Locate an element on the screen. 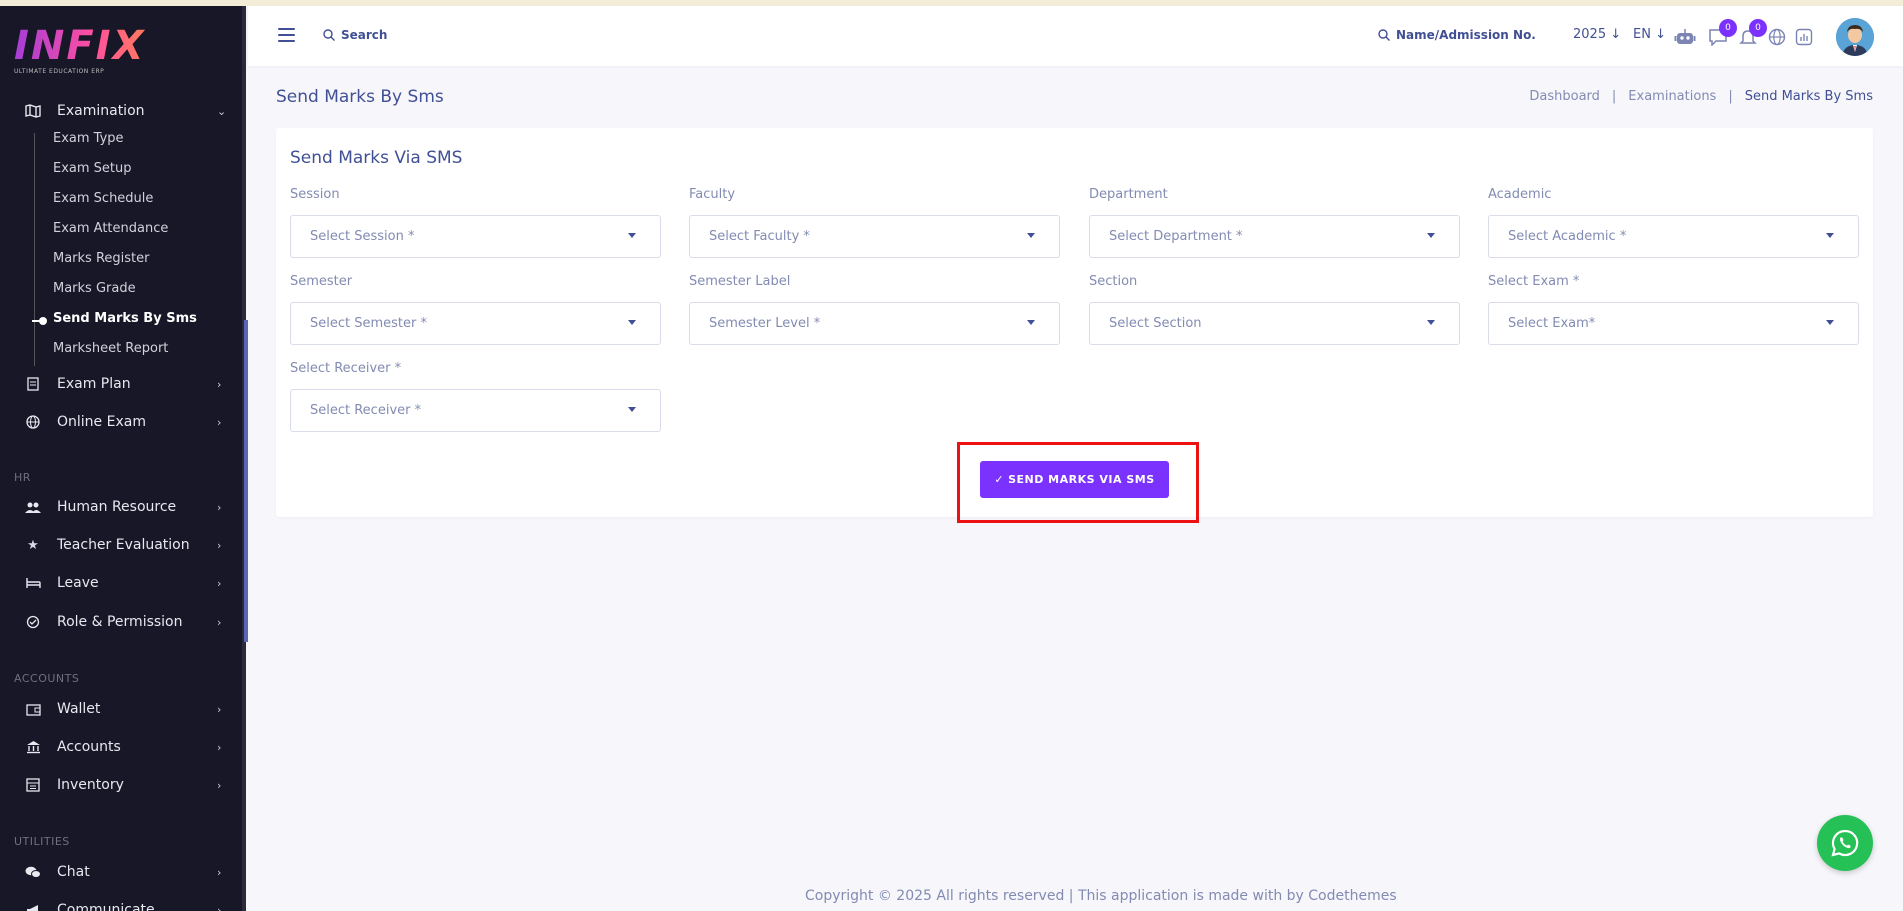 This screenshot has width=1903, height=911. sidebar-item-accounts: Accounts › is located at coordinates (120, 747).